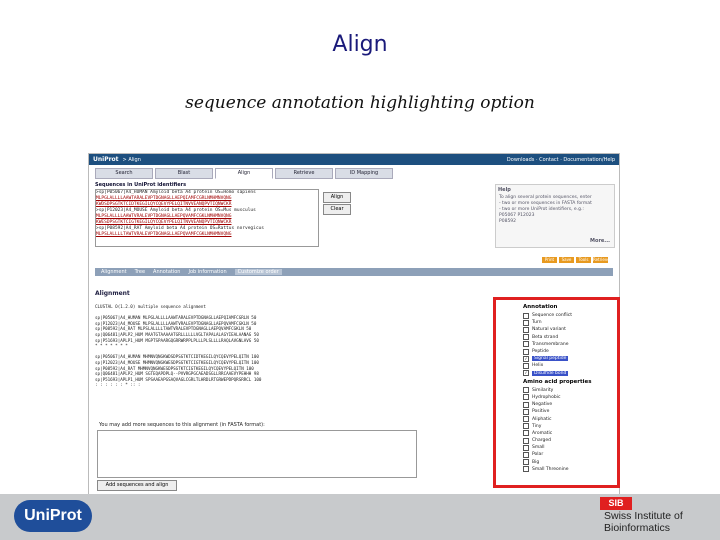  What do you see at coordinates (257, 454) in the screenshot?
I see `add-sequences-input` at bounding box center [257, 454].